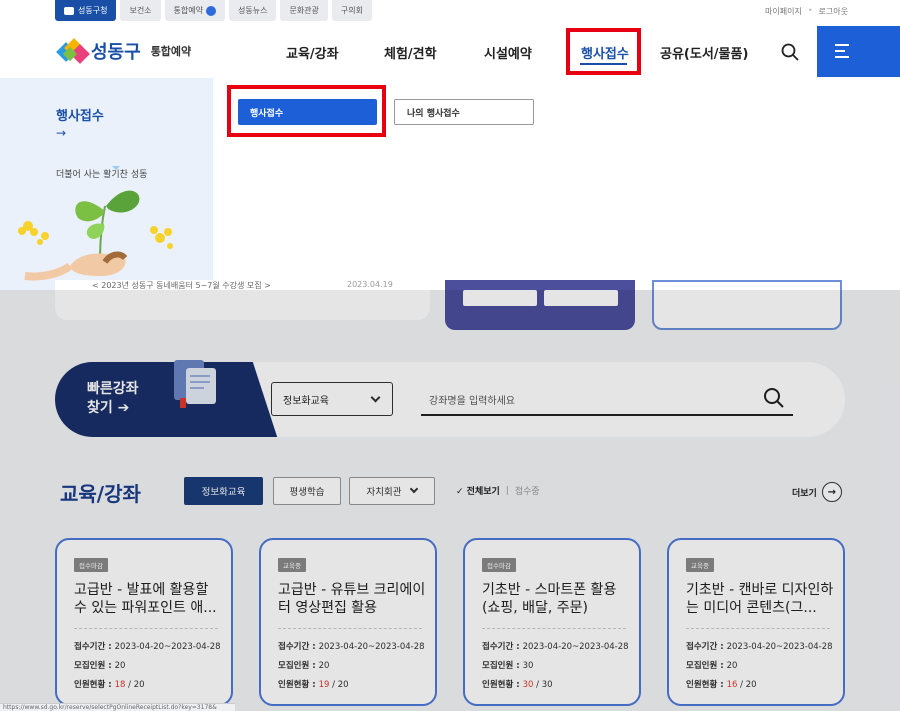  I want to click on main-header: 성동구 통합예약 교육/강좌 체험/견학 시설예약 행사접수 공유(도서/물품), so click(450, 52).